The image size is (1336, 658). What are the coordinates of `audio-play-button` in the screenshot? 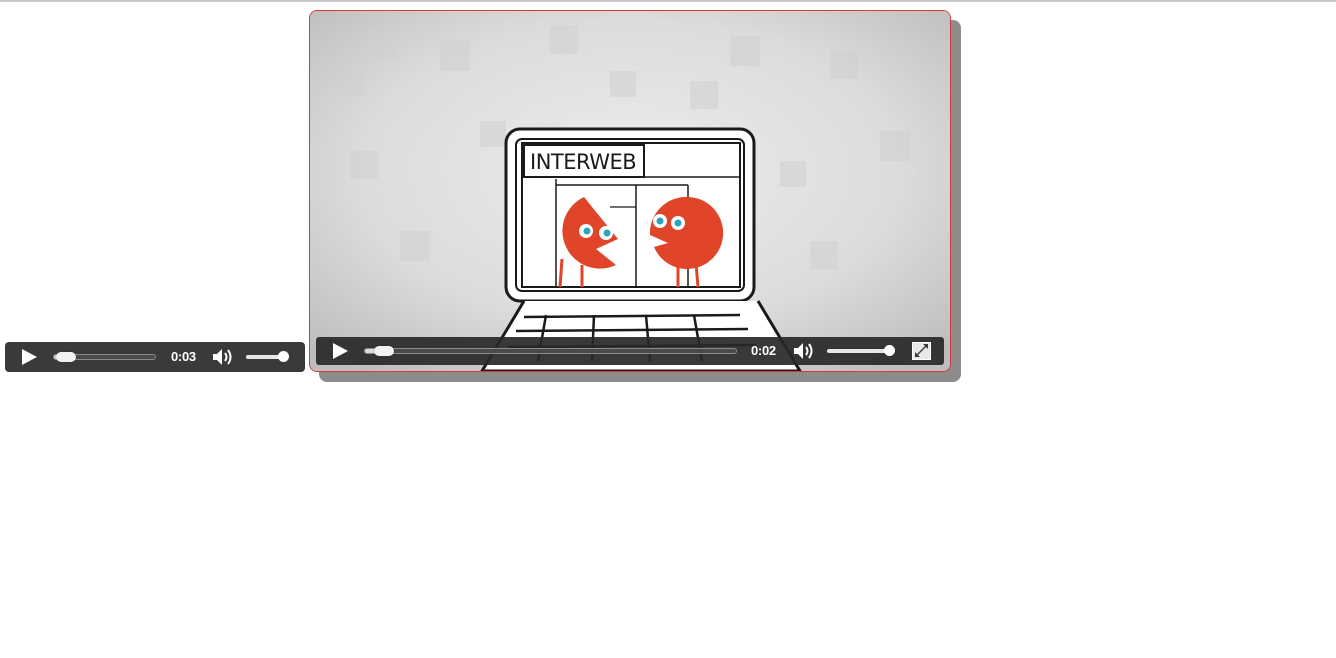 It's located at (29, 357).